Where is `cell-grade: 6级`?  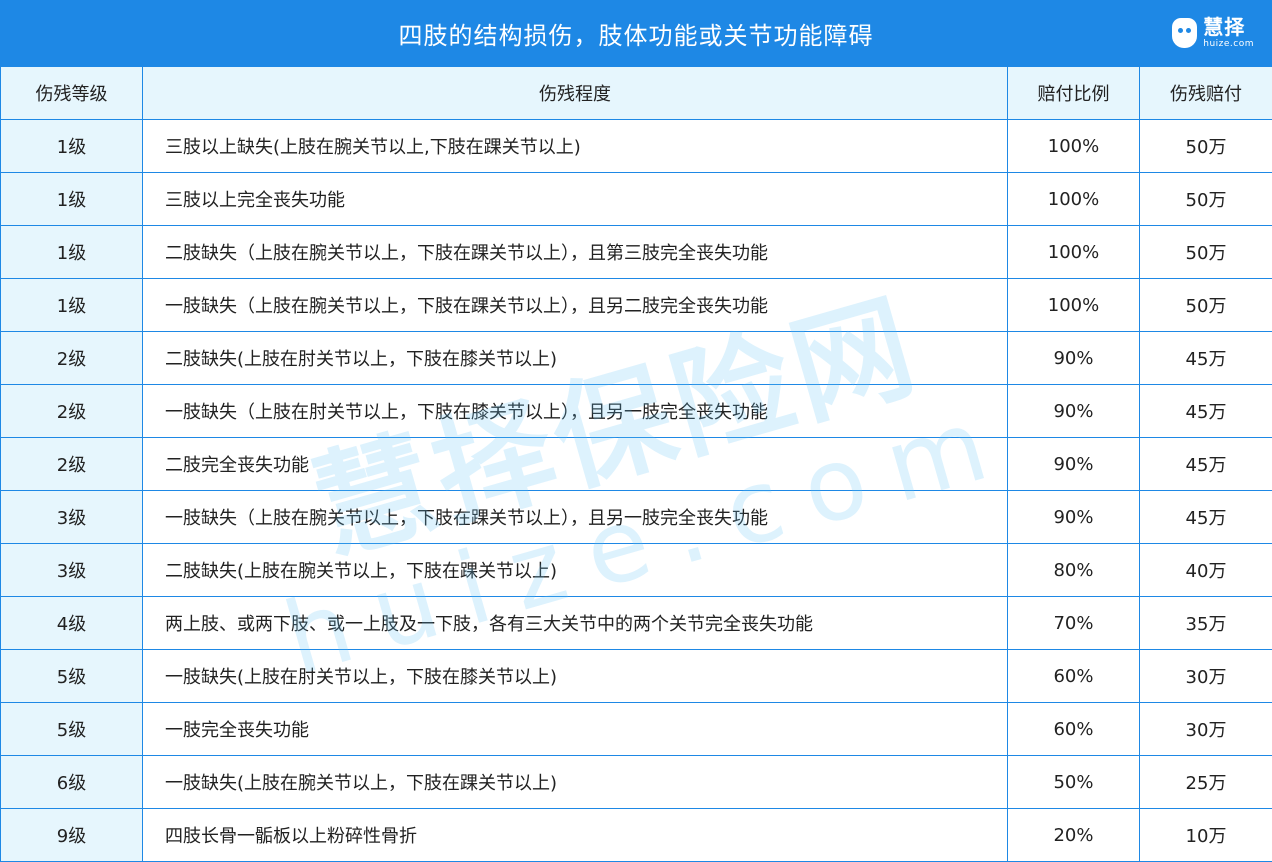 cell-grade: 6级 is located at coordinates (71, 782).